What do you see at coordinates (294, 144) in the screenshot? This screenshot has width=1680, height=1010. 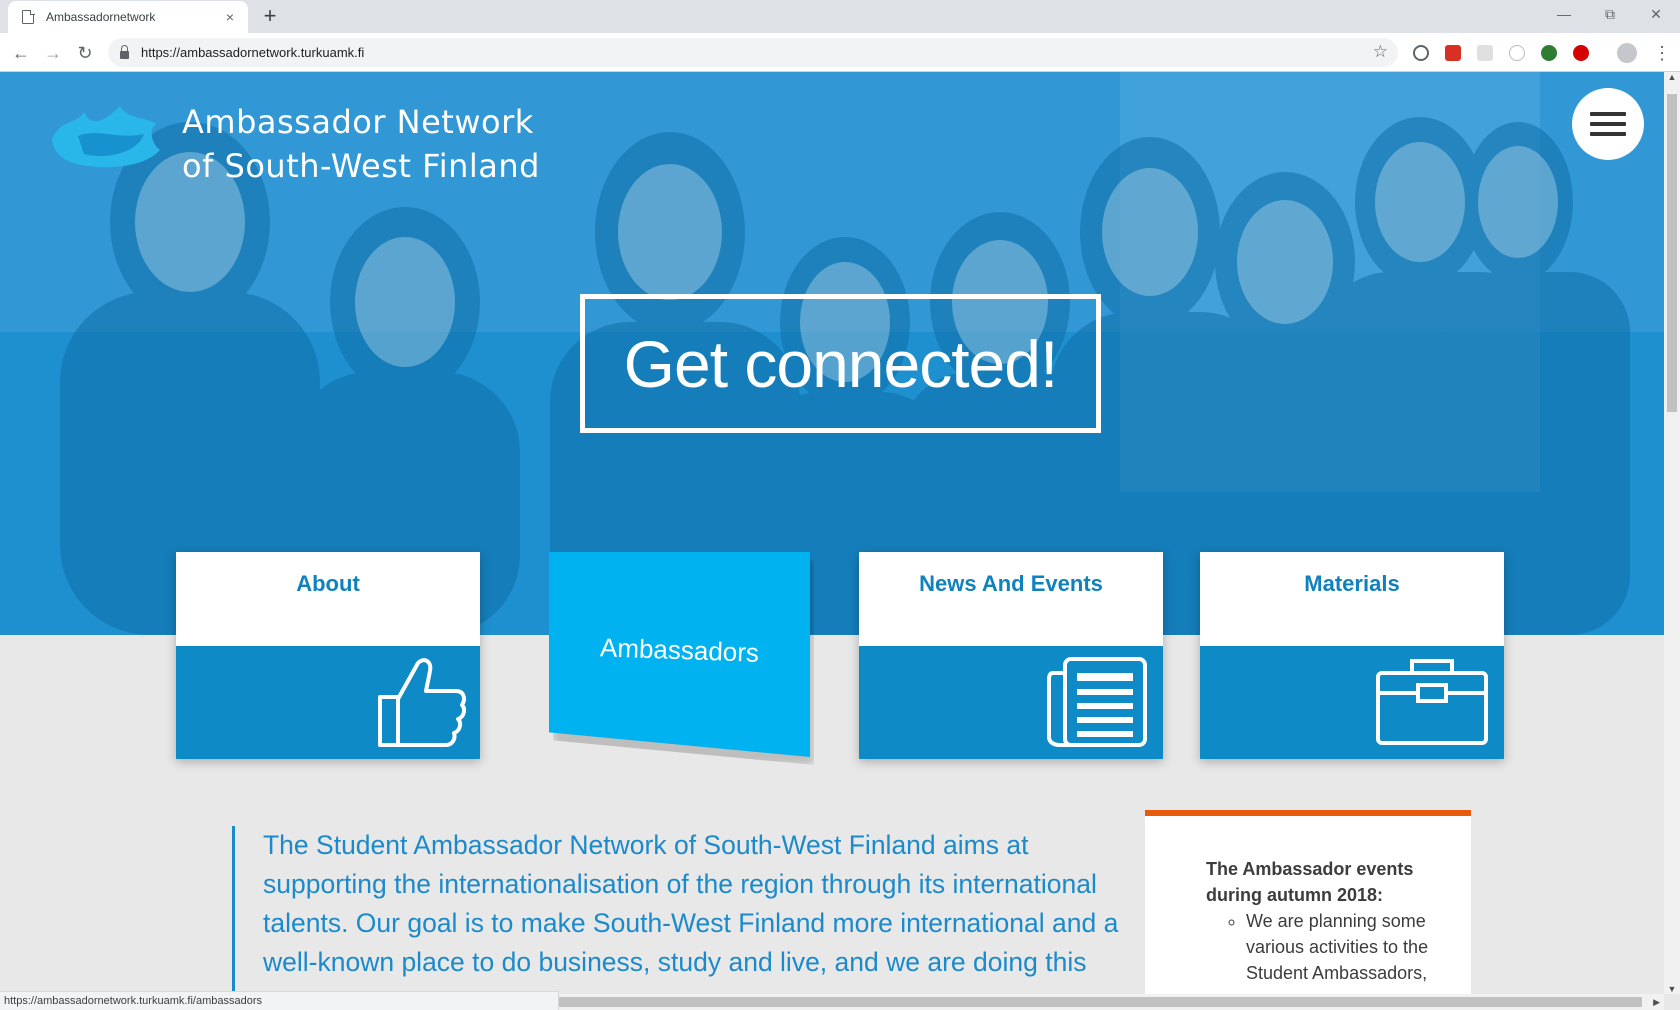 I see `site-logo: Ambassador Network of South-West Finland` at bounding box center [294, 144].